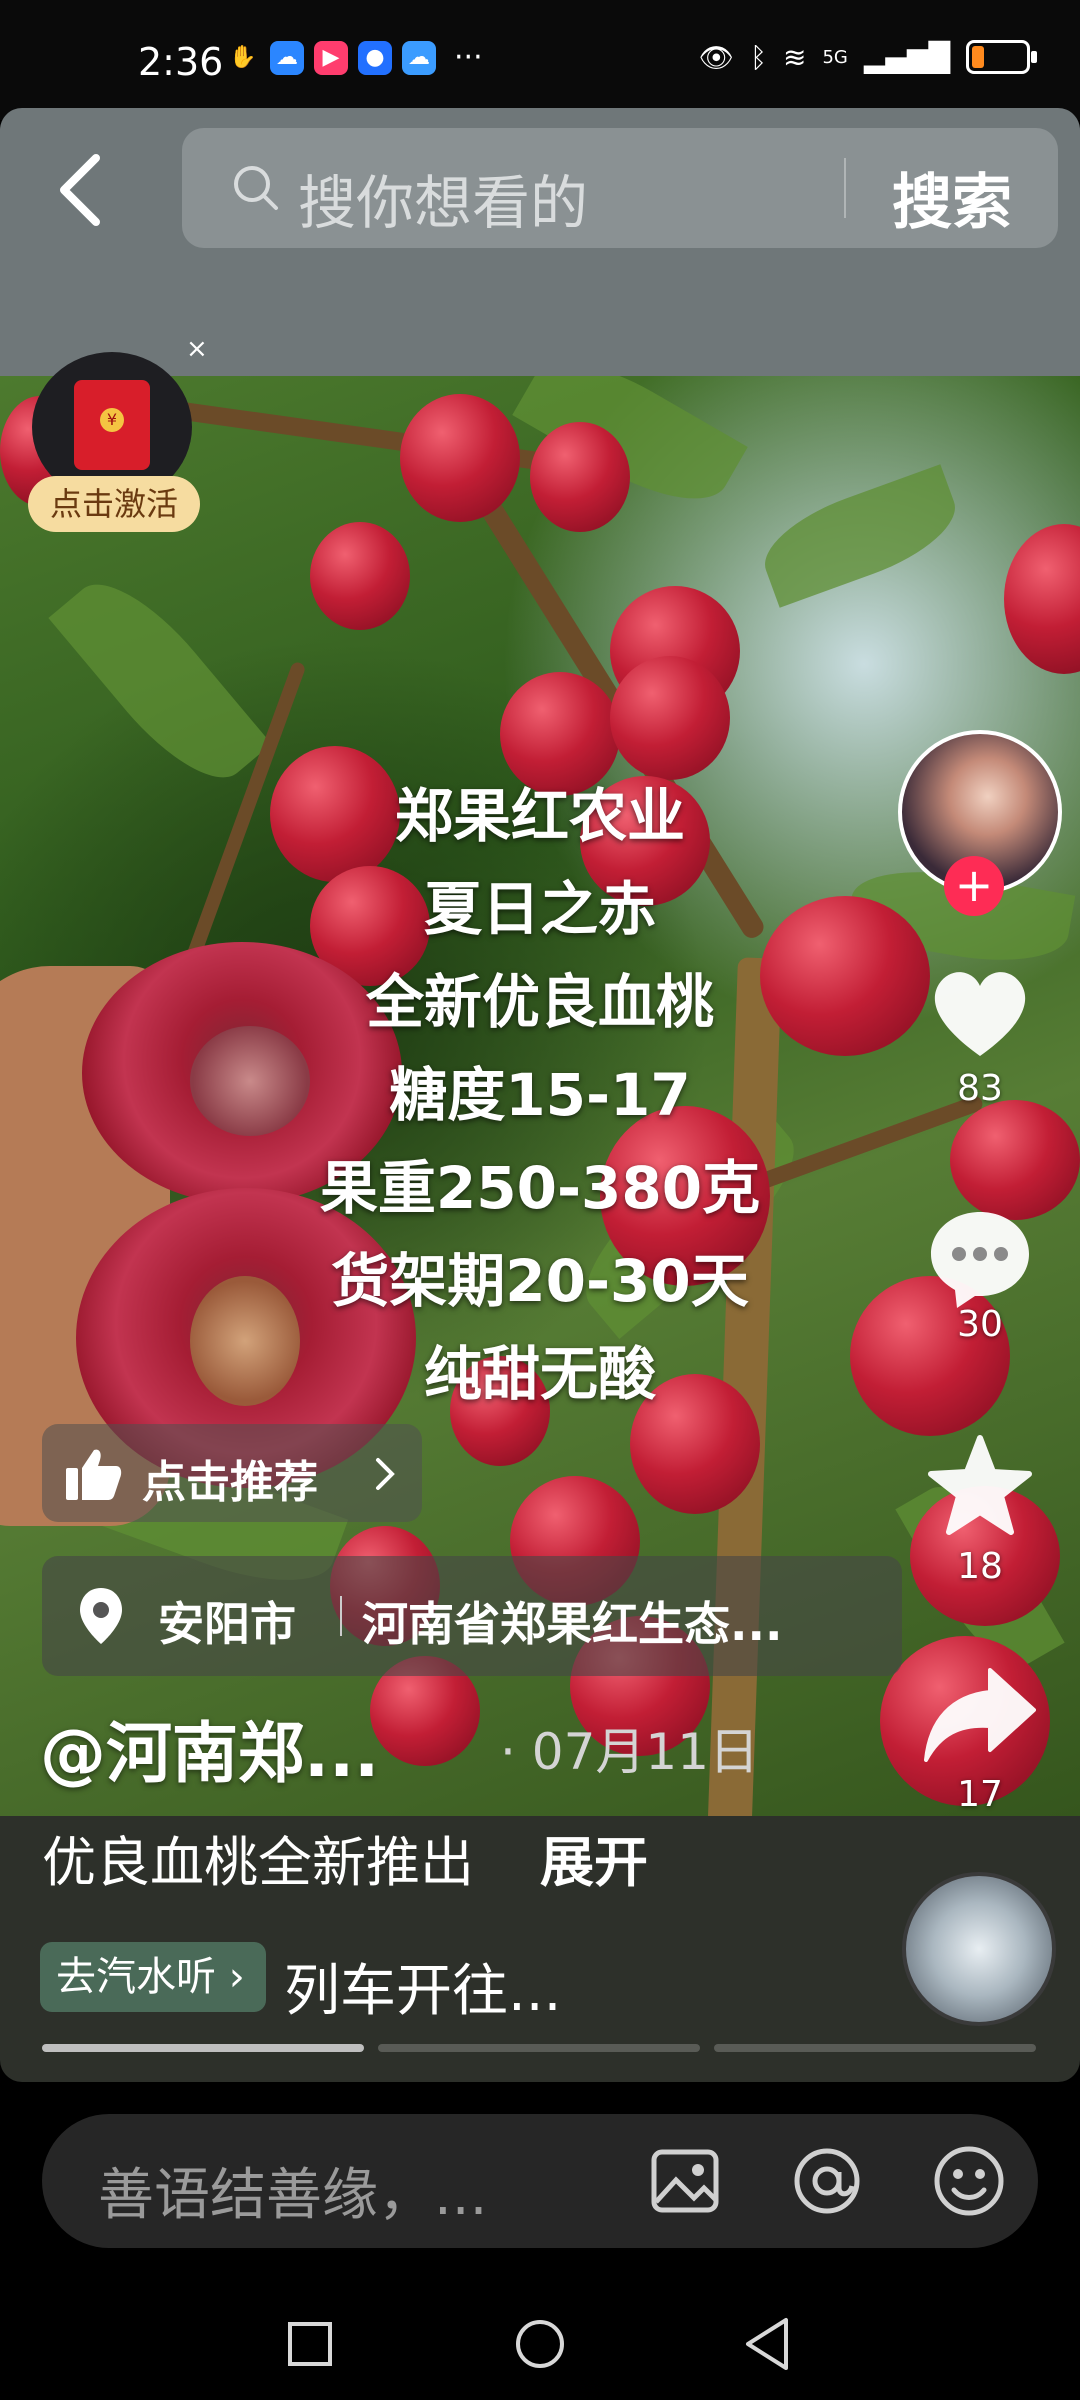  I want to click on overlay-line: 全新优良血桃, so click(539, 1002).